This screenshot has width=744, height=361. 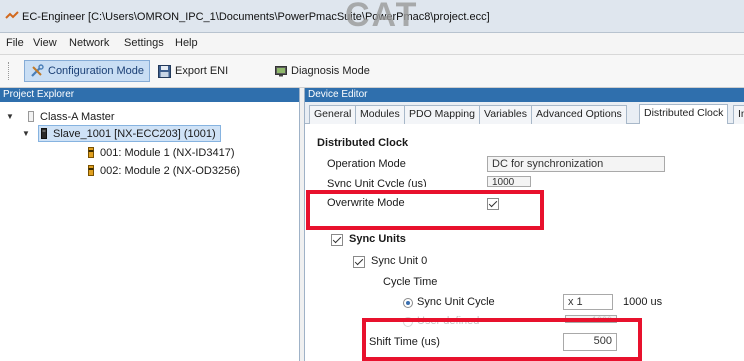 I want to click on tree-item-module: 002: Module 2 (NX-OD3256), so click(x=164, y=170).